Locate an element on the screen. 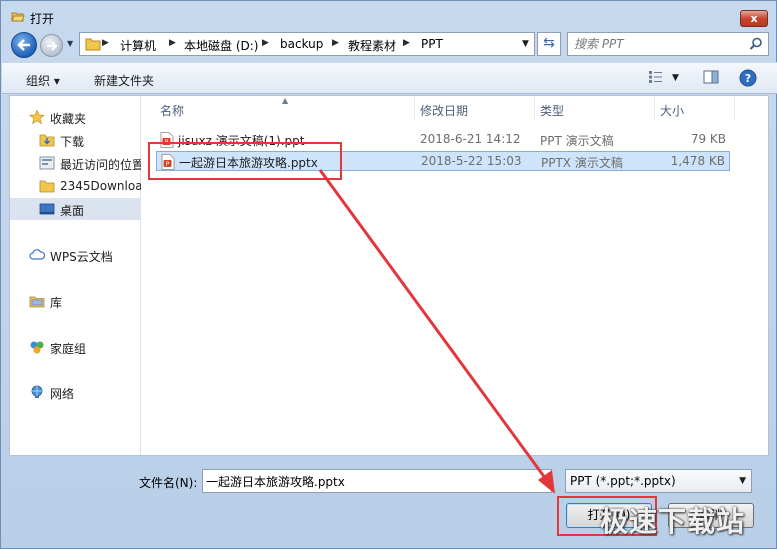  watermark-text: 极速下载站 is located at coordinates (673, 521).